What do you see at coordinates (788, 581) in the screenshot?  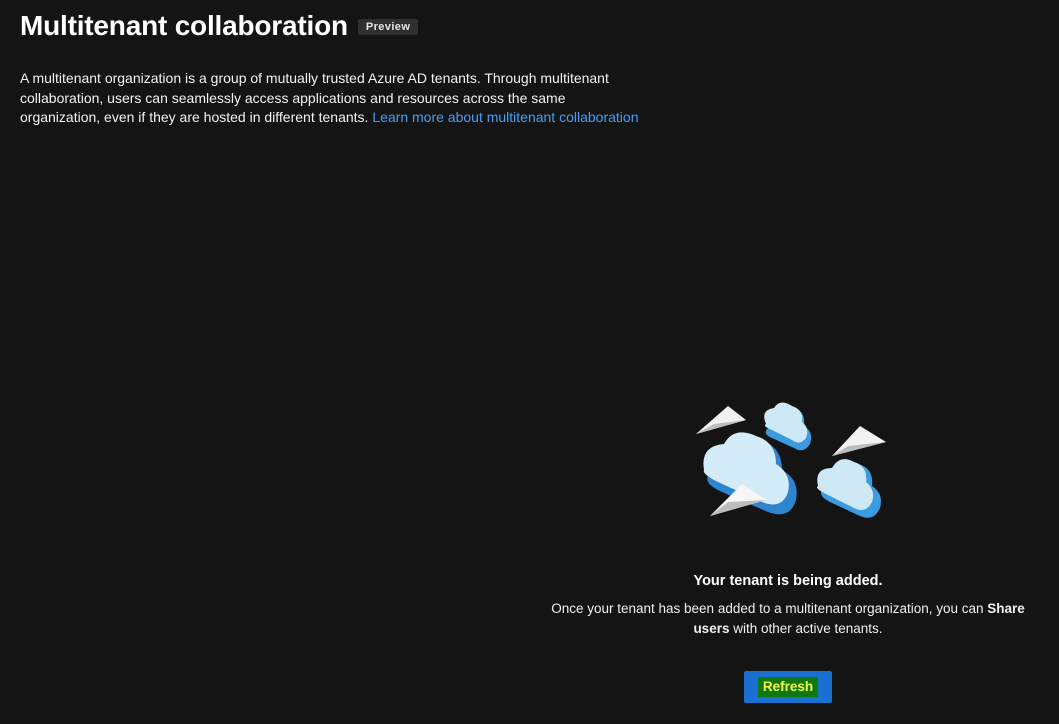 I see `empty-state-title: Your tenant is being added.` at bounding box center [788, 581].